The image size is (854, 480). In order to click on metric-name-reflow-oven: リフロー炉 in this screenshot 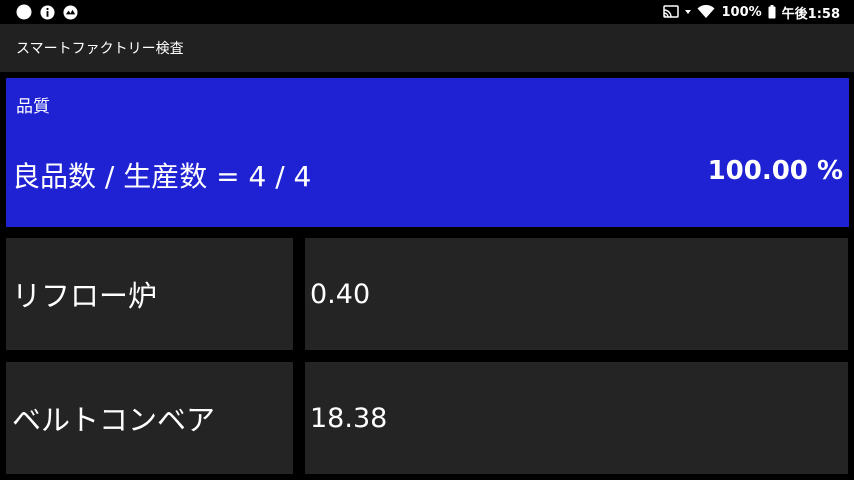, I will do `click(149, 294)`.